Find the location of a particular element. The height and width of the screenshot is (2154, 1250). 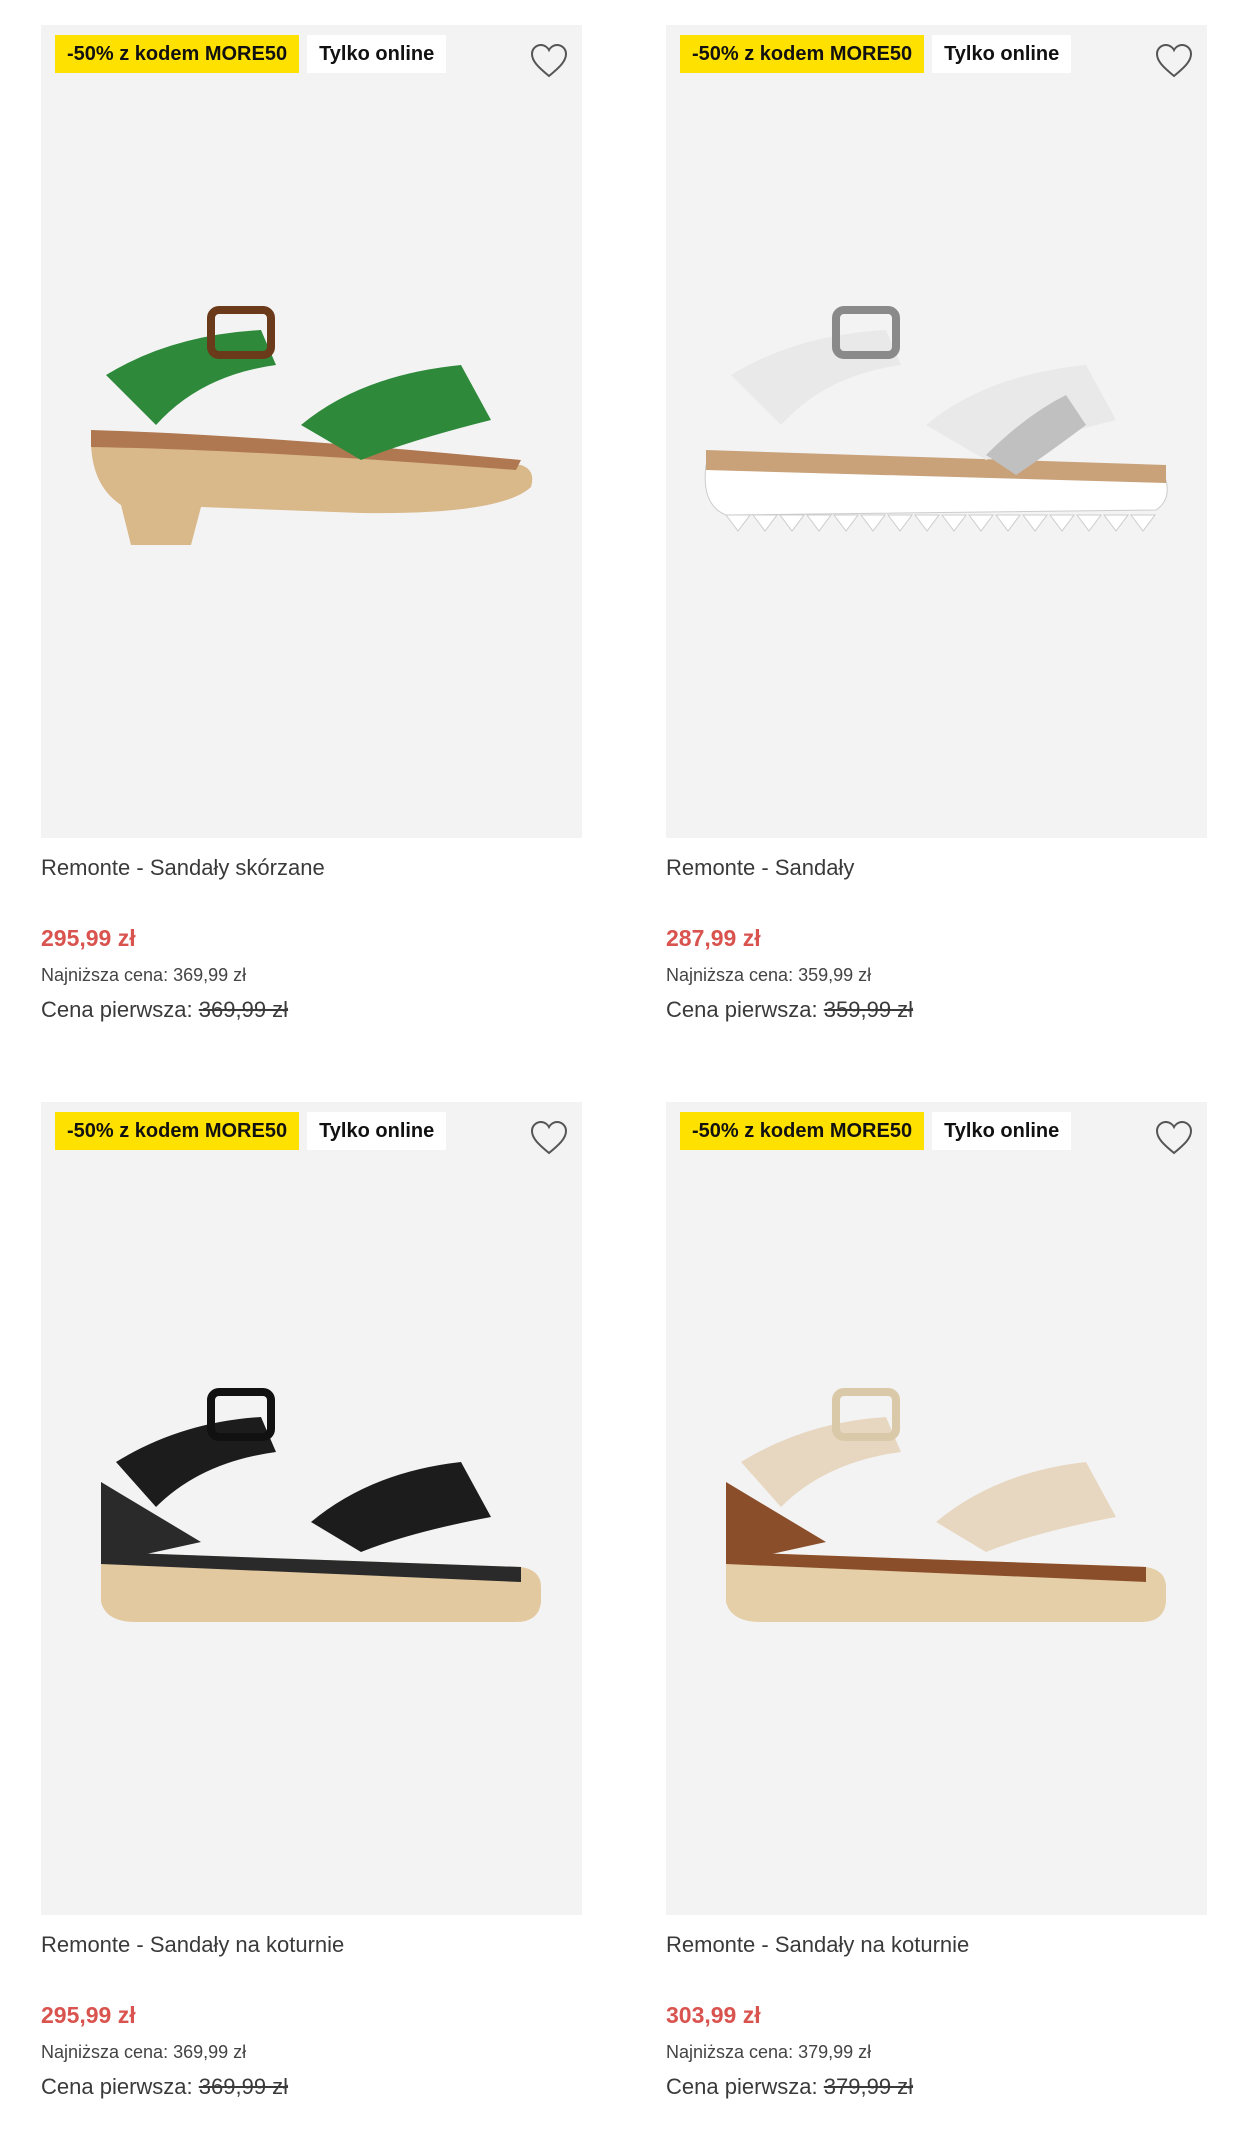

first-price: Cena pierwsza: 359,99 zł is located at coordinates (936, 1010).